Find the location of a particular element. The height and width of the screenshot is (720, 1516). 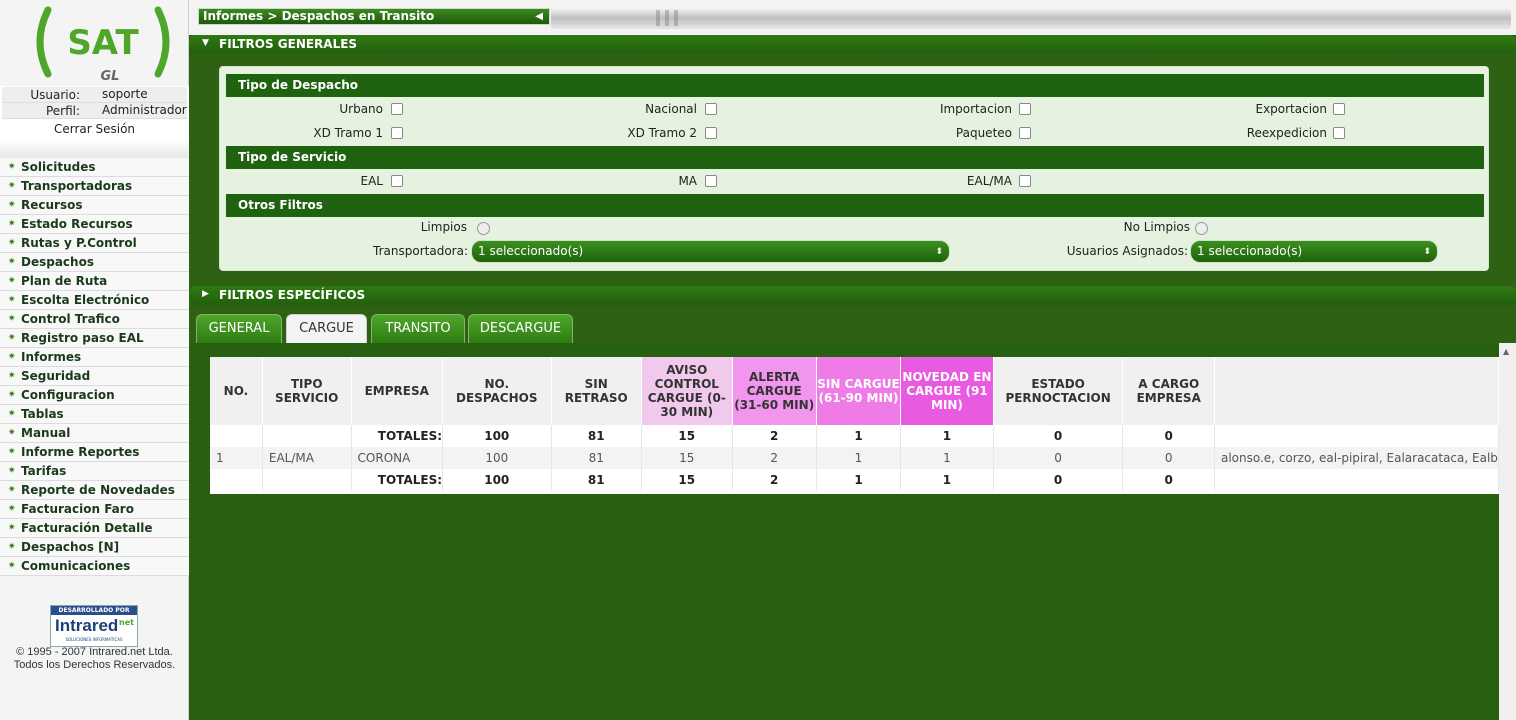

dev-bottom: SOLUCIONES INFORMATICAS is located at coordinates (94, 639).